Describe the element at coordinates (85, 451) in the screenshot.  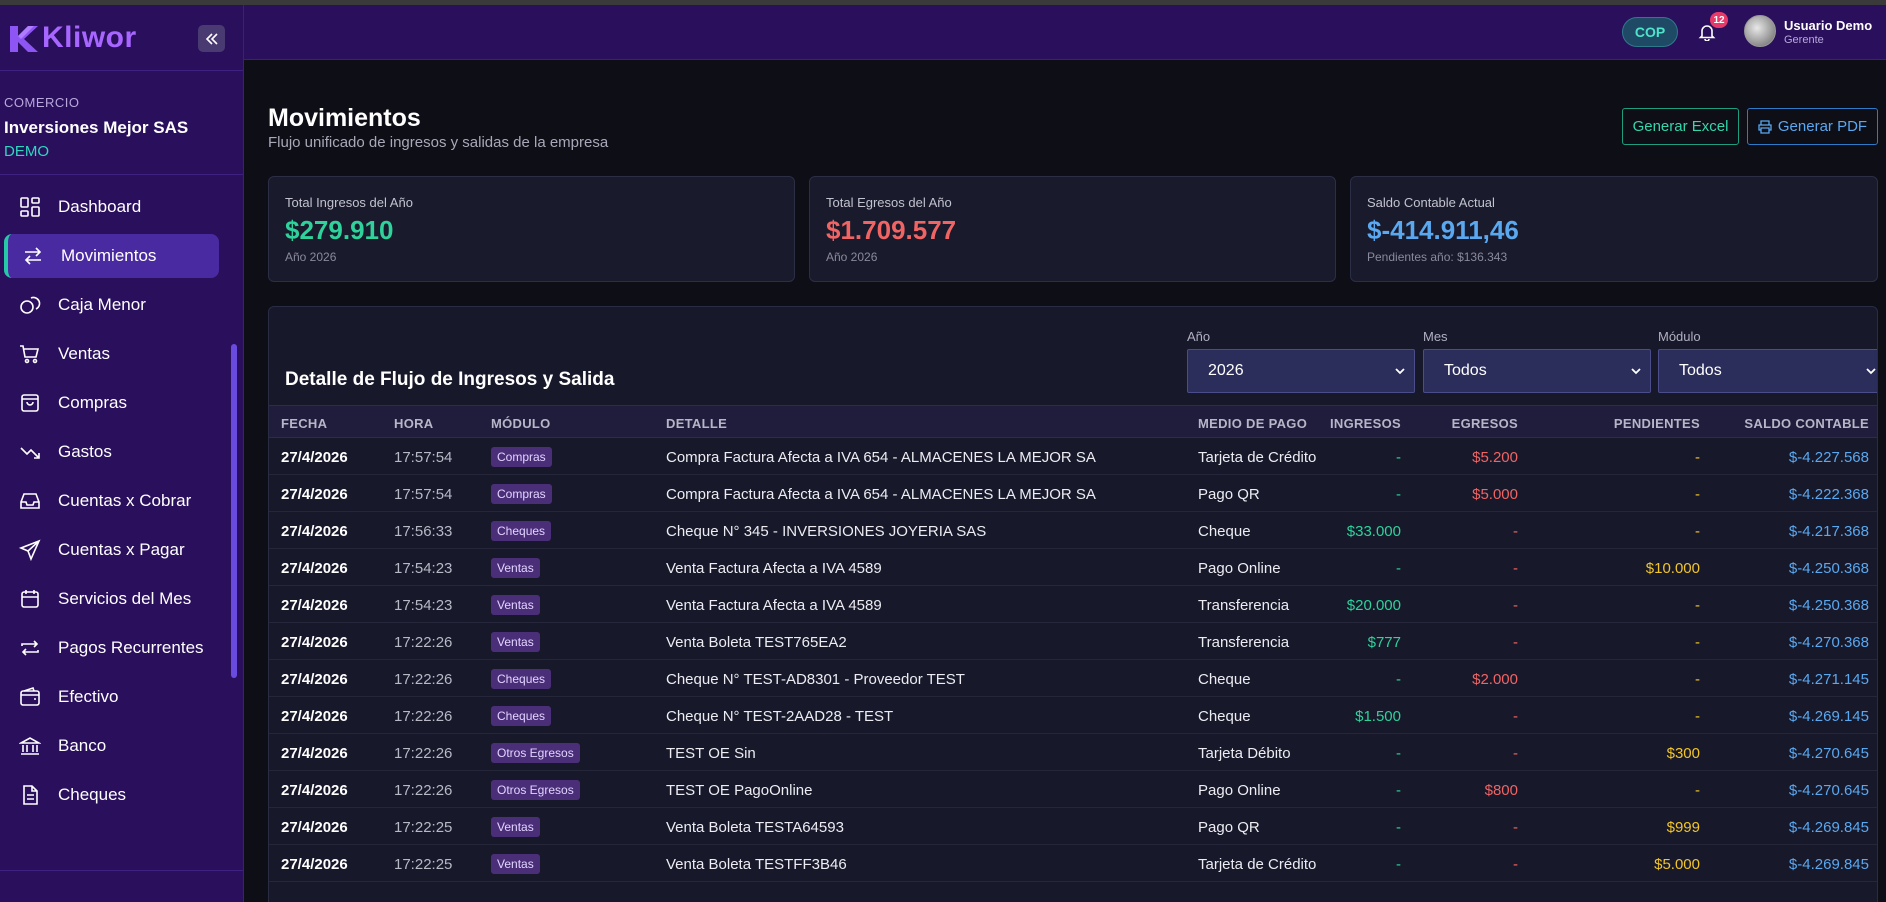
I see `sidebar-item-label: Gastos` at that location.